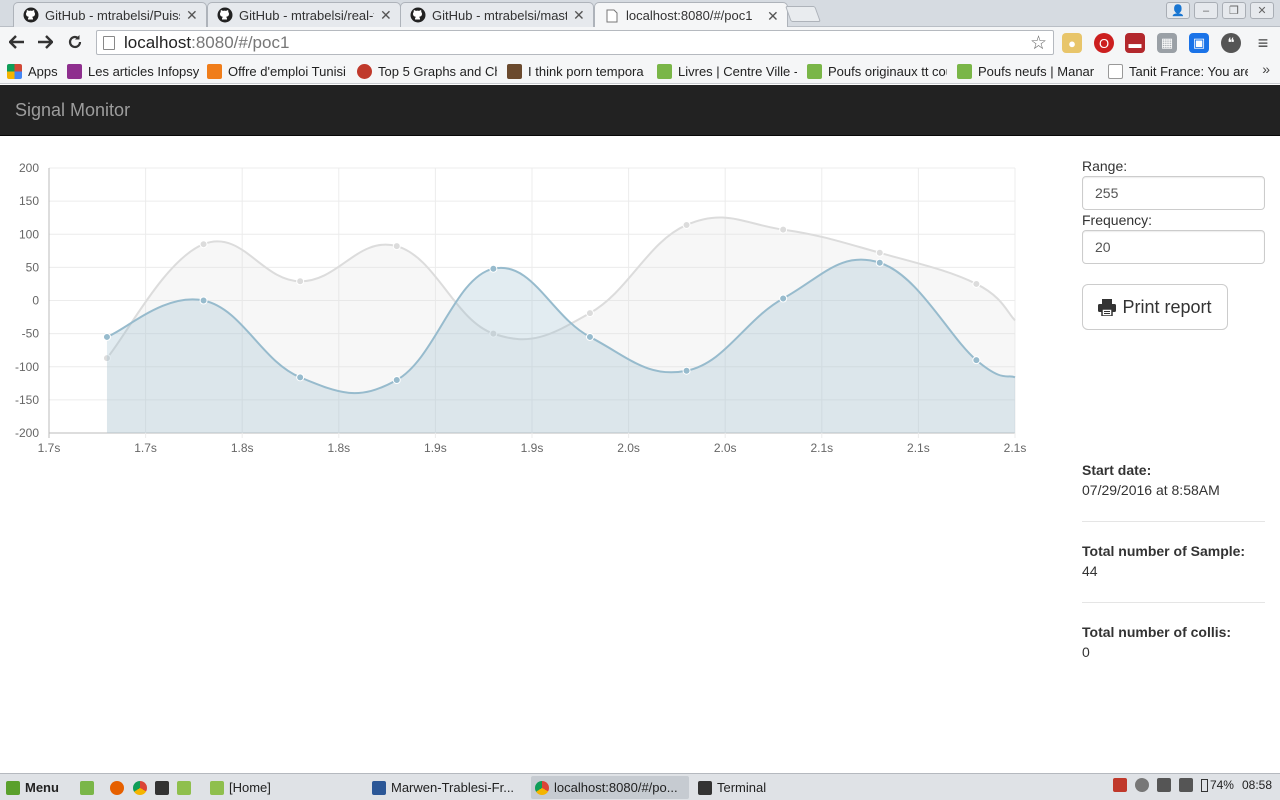  What do you see at coordinates (117, 787) in the screenshot?
I see `firefox-launcher` at bounding box center [117, 787].